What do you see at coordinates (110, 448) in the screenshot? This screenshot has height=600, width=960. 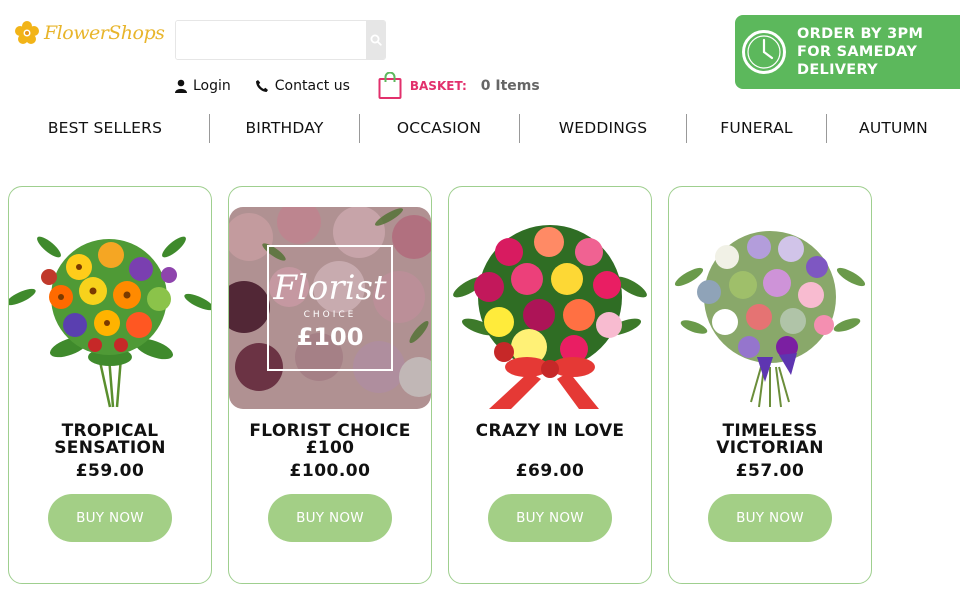 I see `product-name-line: SENSATION` at bounding box center [110, 448].